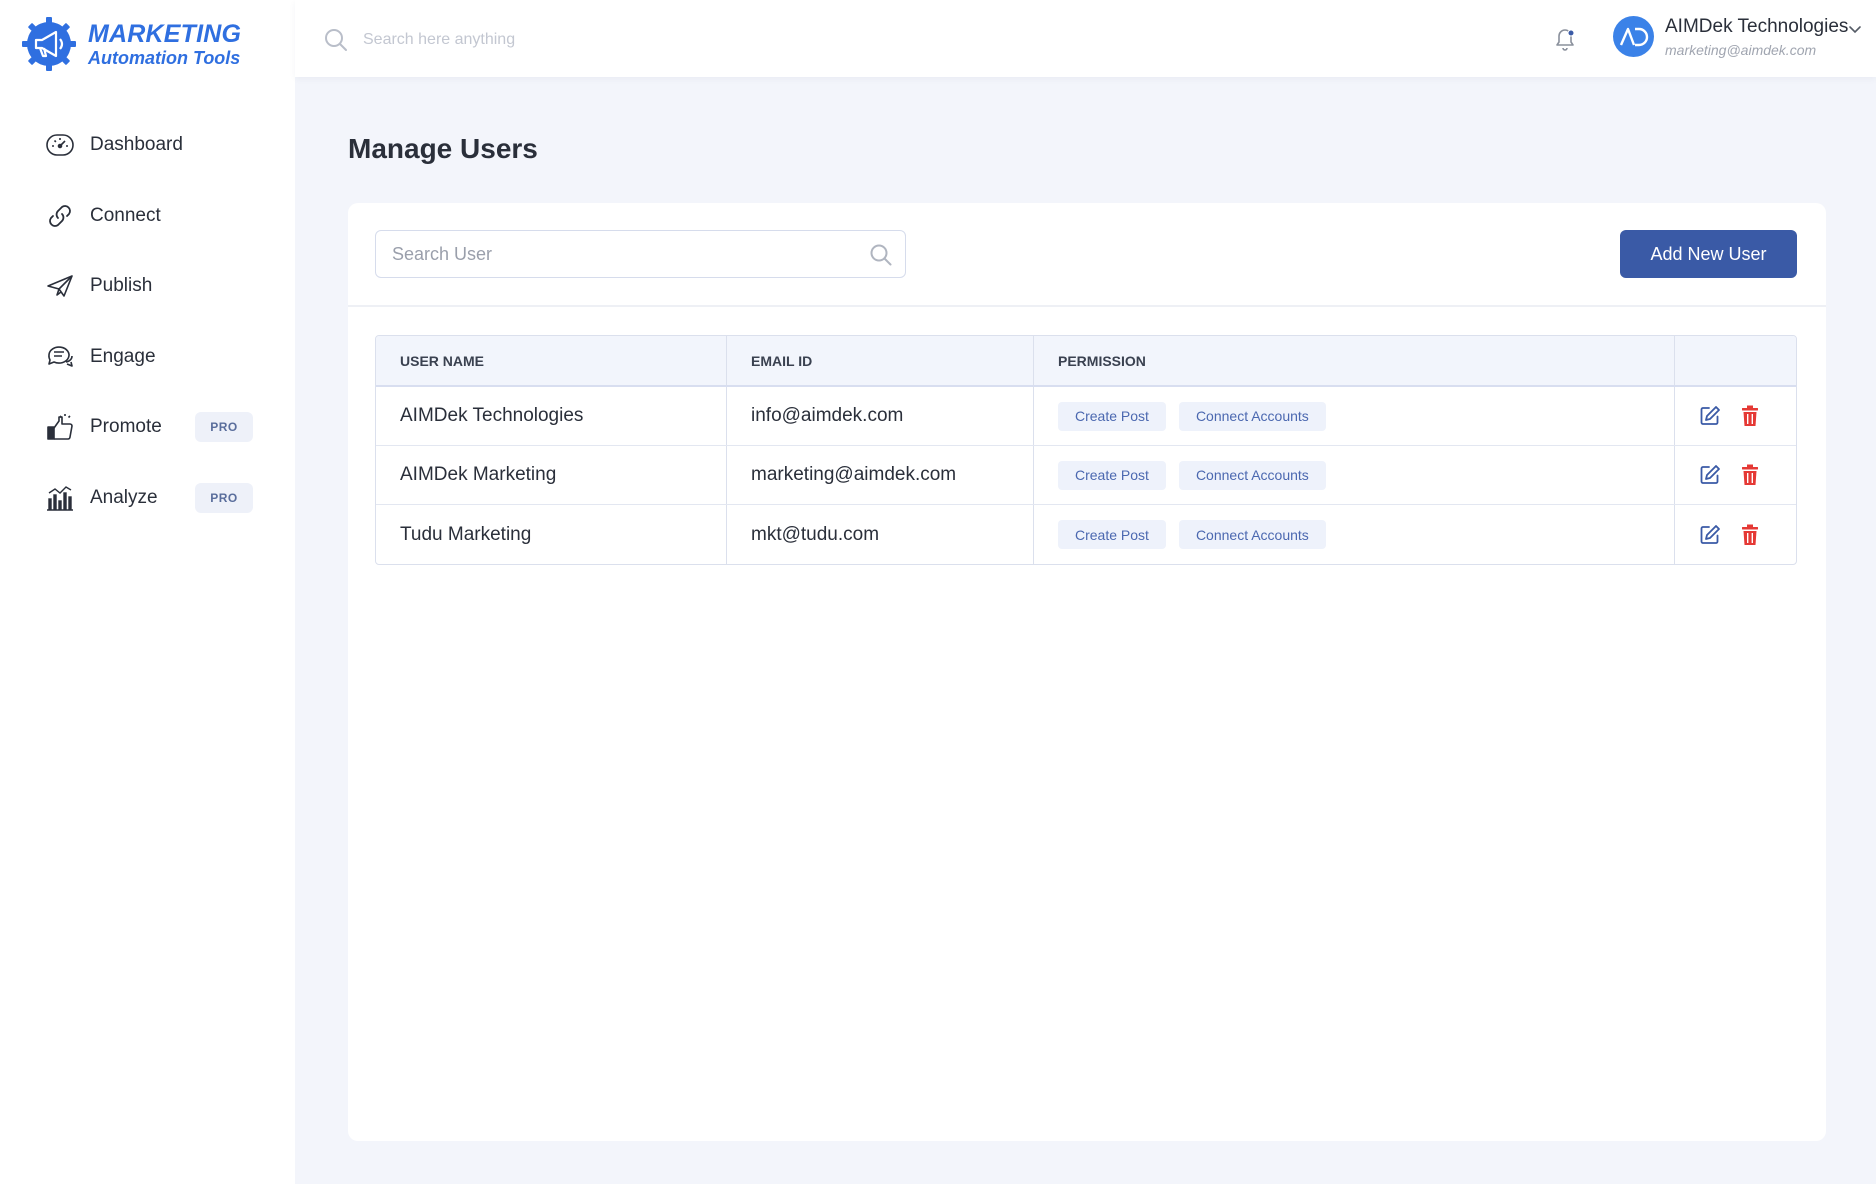 This screenshot has width=1876, height=1184. Describe the element at coordinates (880, 534) in the screenshot. I see `email-cell: mkt@tudu.com` at that location.